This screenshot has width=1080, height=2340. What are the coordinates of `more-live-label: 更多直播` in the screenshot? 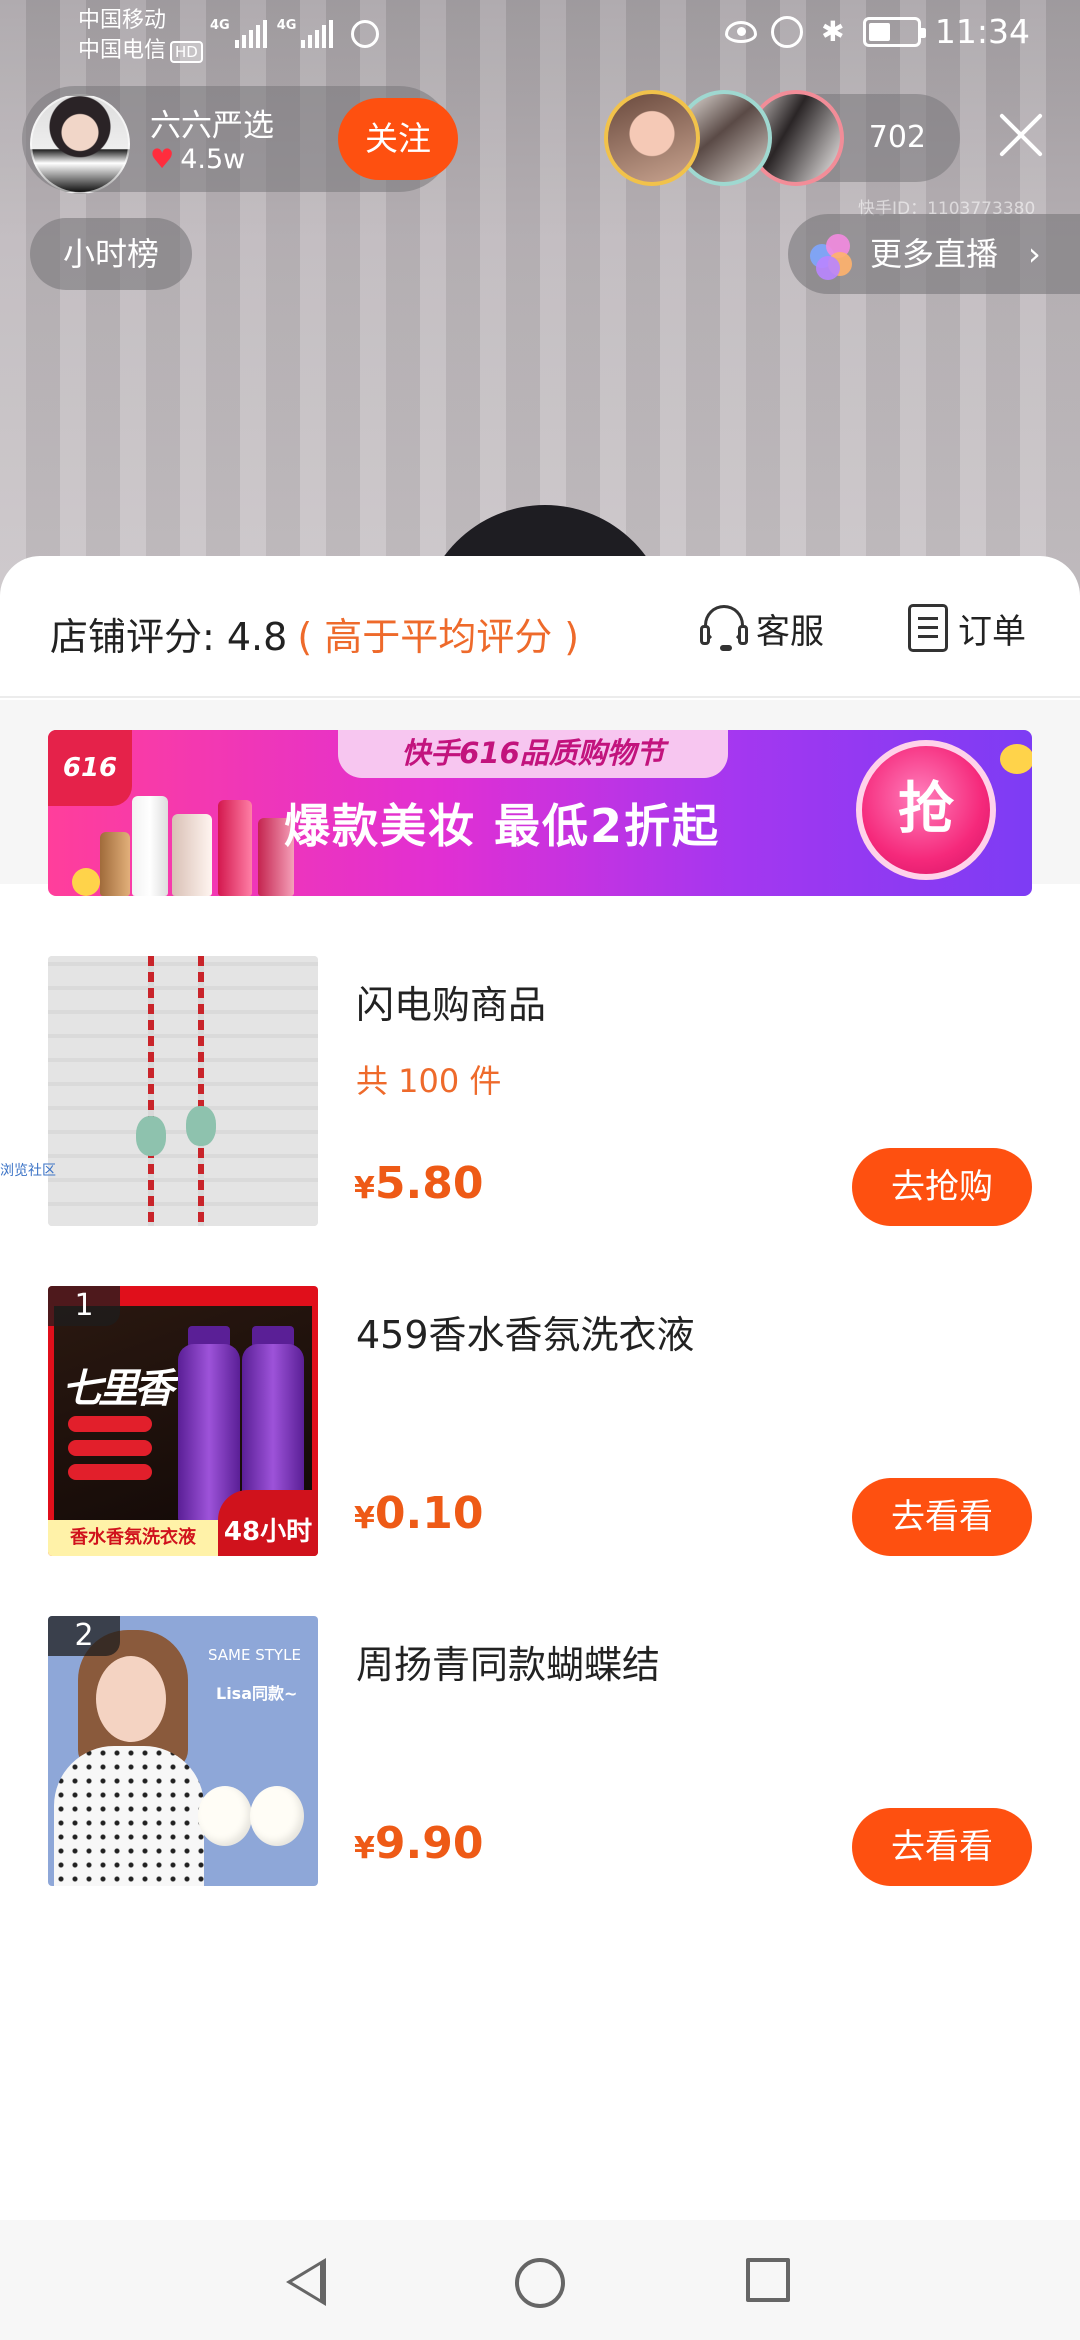 It's located at (934, 254).